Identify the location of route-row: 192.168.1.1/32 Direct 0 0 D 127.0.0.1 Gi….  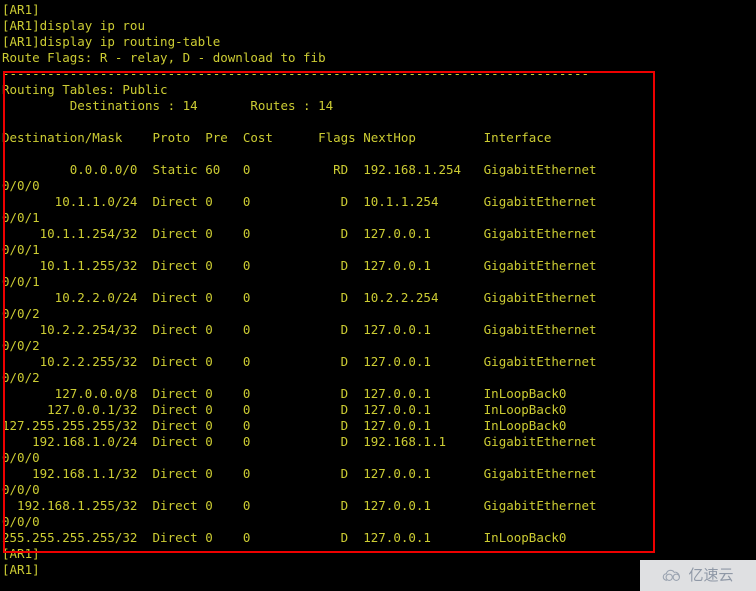
(299, 473).